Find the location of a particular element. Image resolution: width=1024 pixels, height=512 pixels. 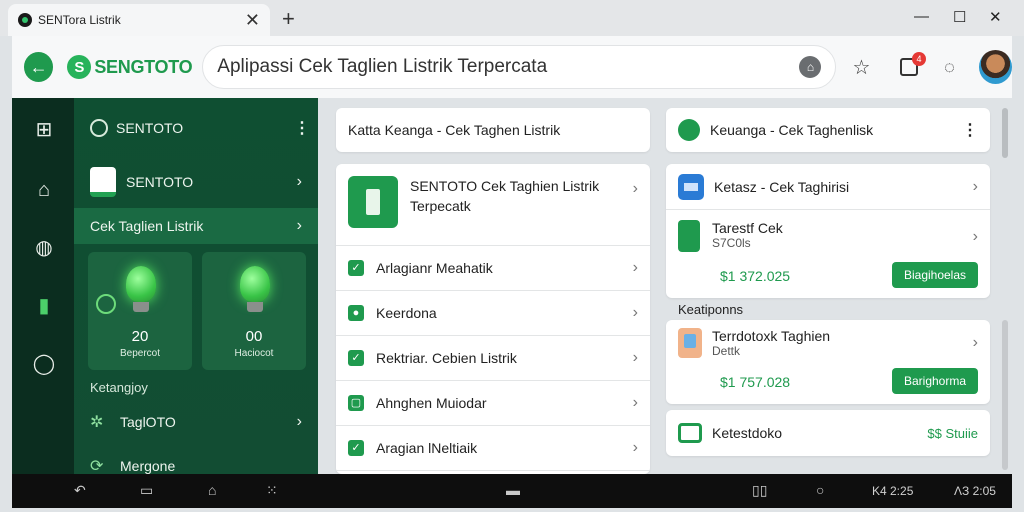

clock-text: K4 2:25 is located at coordinates (893, 491).